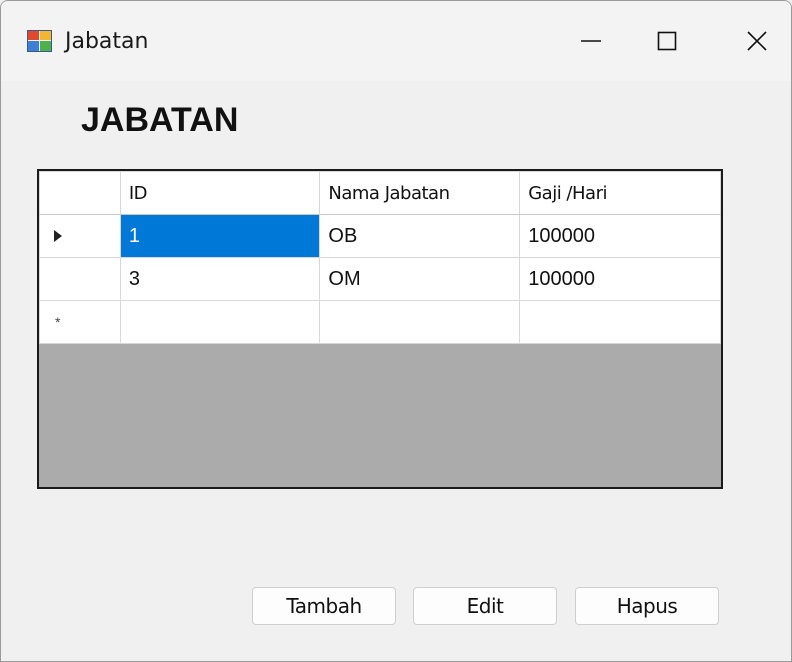 This screenshot has width=792, height=662. What do you see at coordinates (107, 41) in the screenshot?
I see `window-title: Jabatan` at bounding box center [107, 41].